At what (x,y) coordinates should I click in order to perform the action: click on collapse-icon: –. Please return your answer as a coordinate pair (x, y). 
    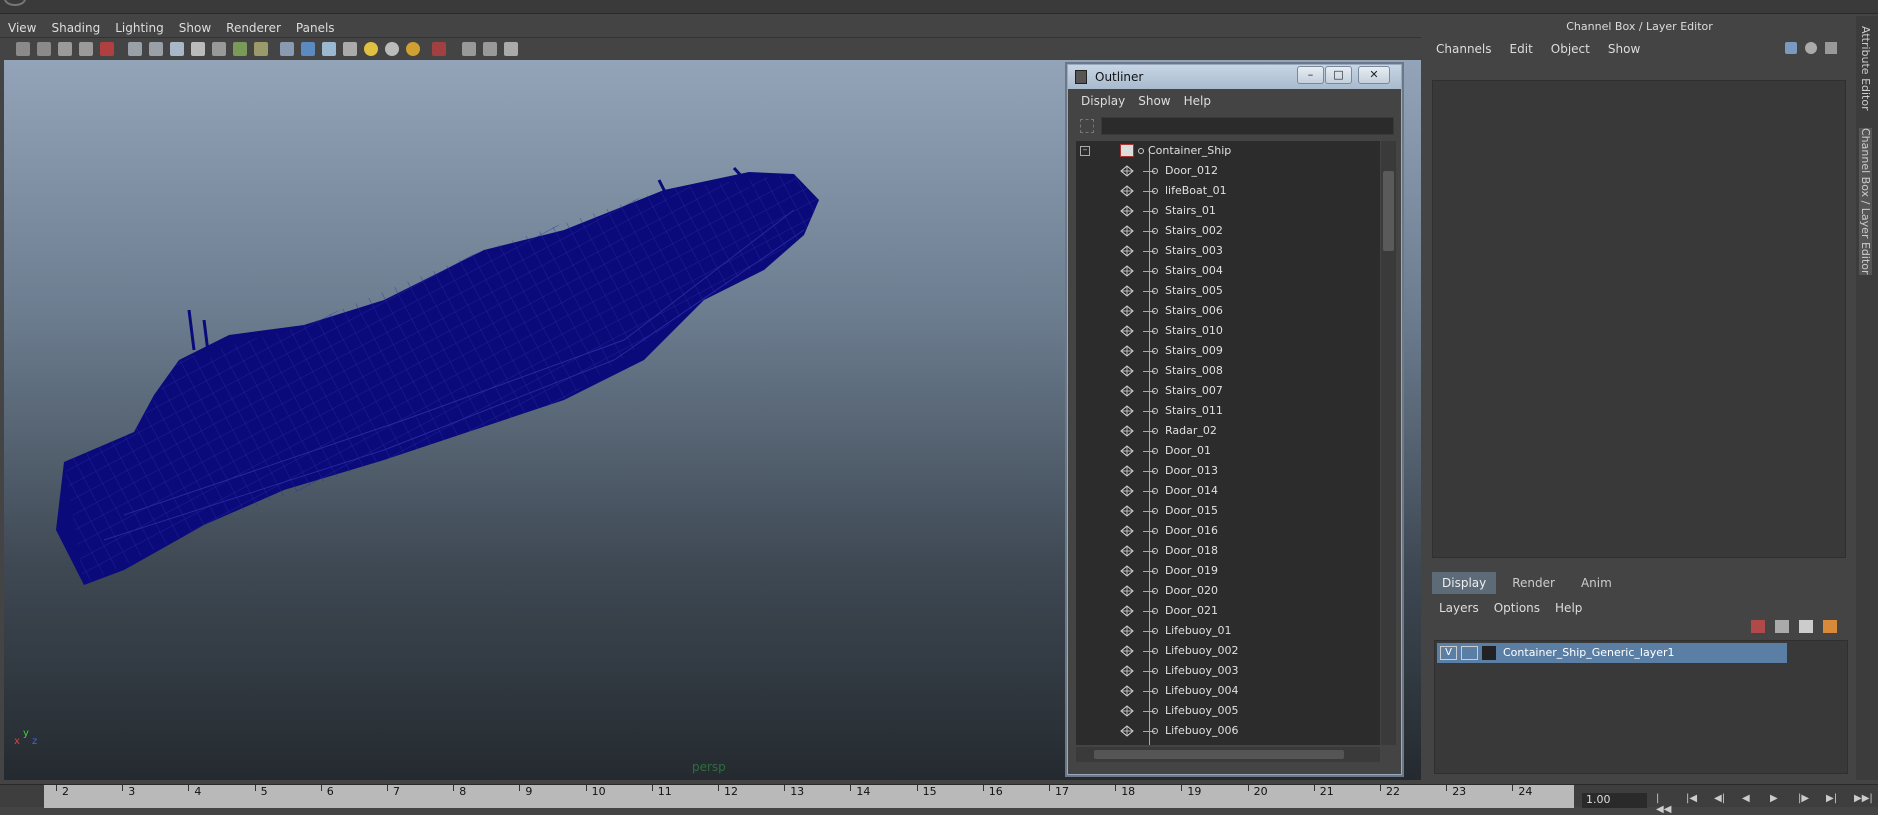
    Looking at the image, I should click on (1085, 151).